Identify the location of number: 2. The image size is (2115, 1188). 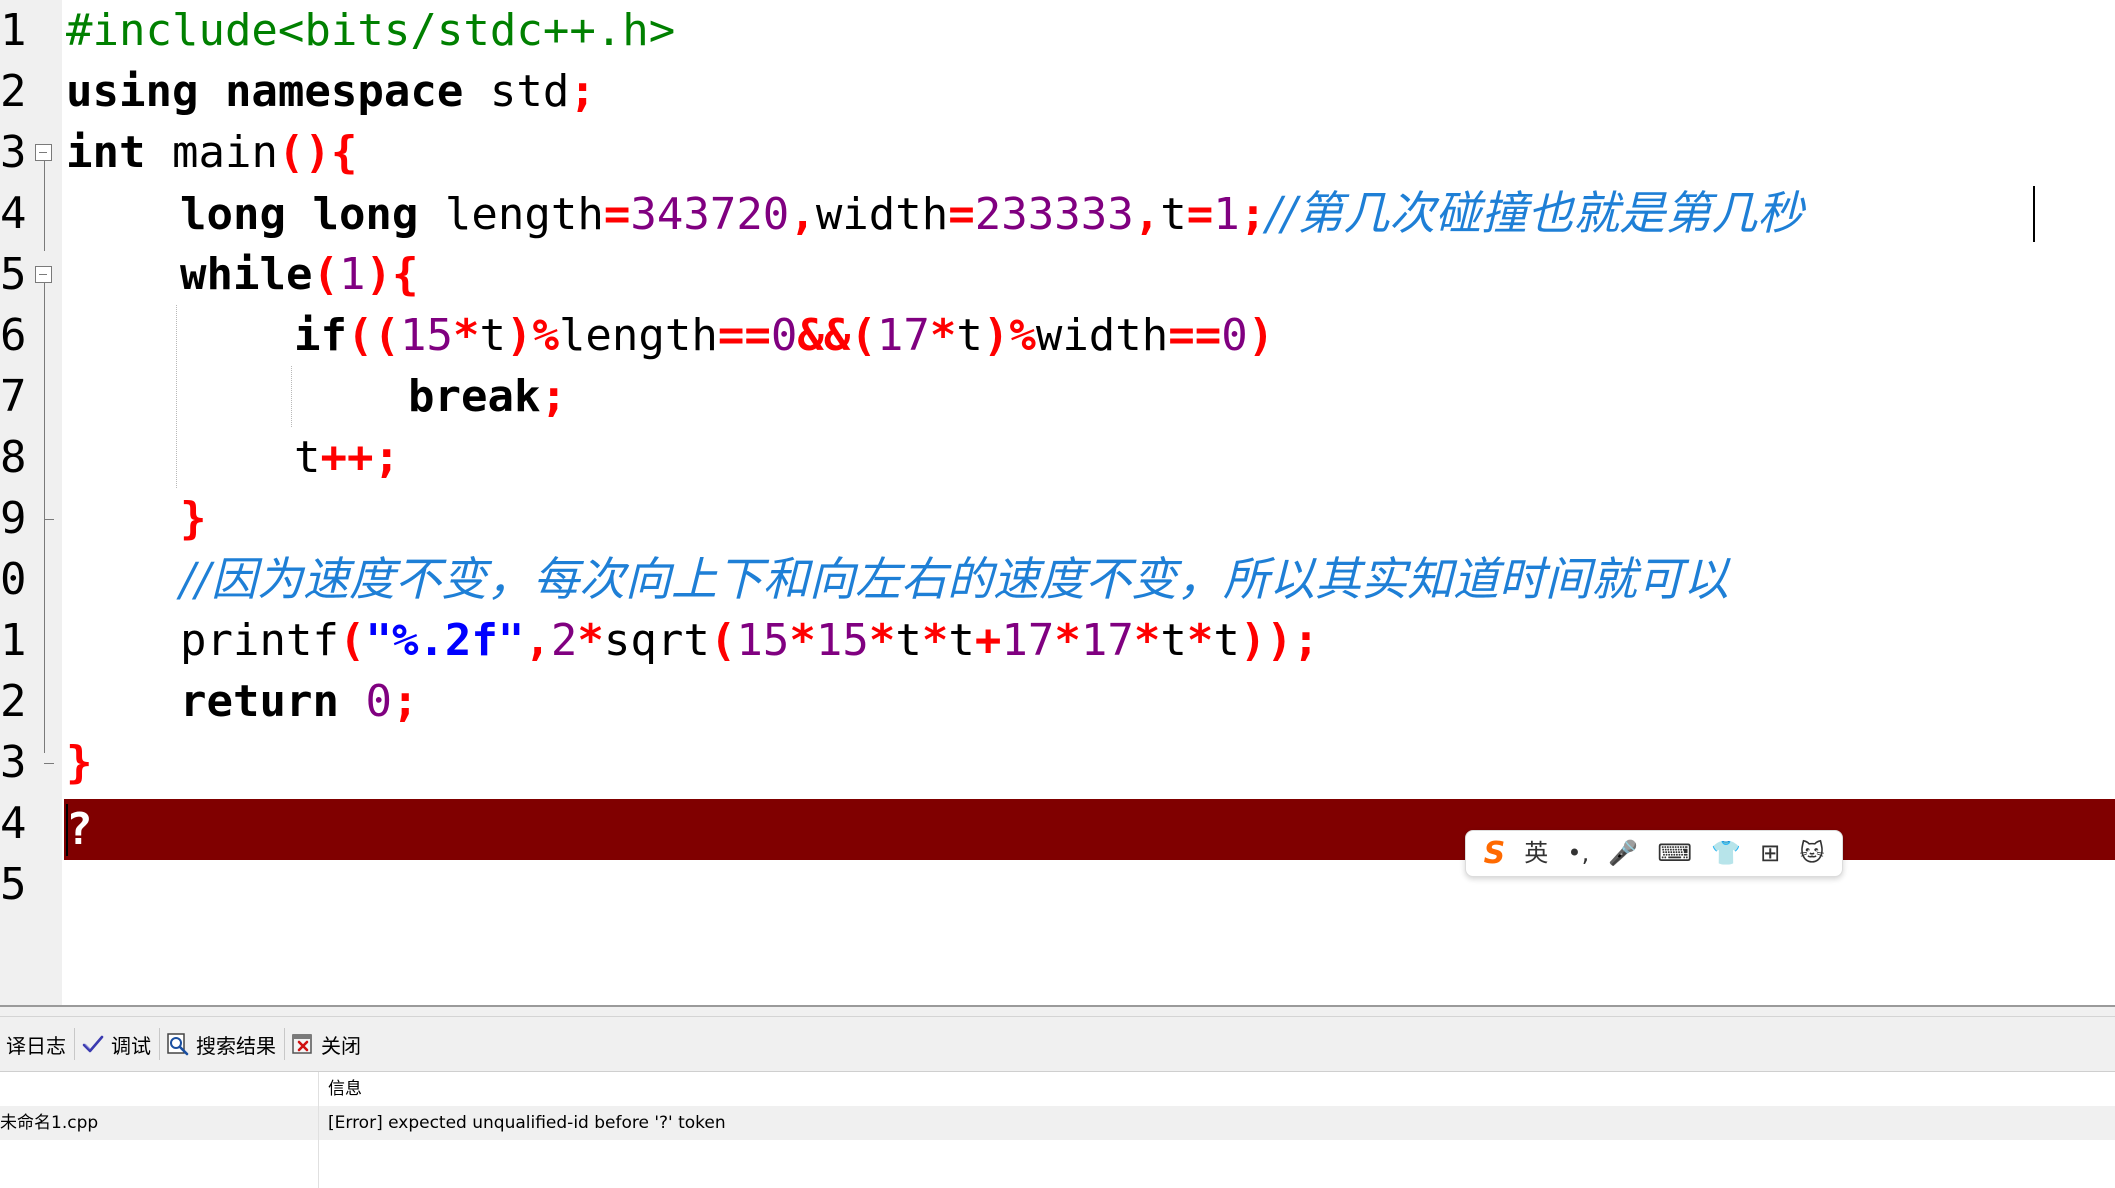
(564, 640).